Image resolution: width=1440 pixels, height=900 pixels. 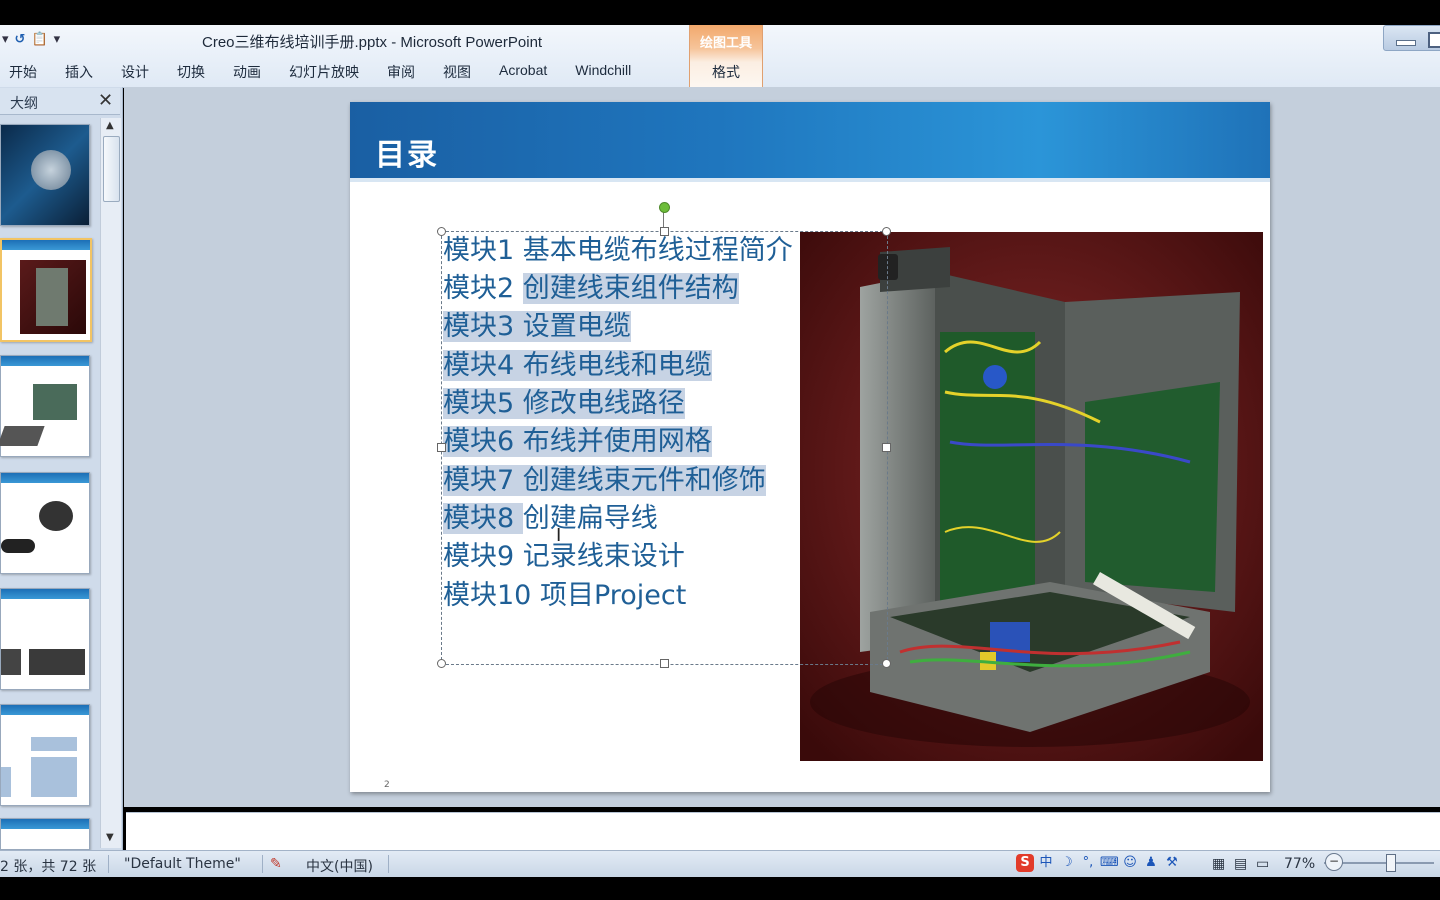 I want to click on resize-handle-n, so click(x=664, y=231).